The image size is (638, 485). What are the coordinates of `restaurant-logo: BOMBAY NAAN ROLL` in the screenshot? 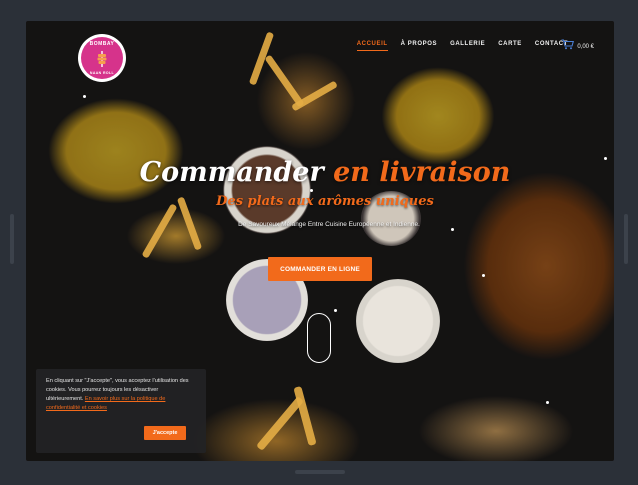 It's located at (102, 58).